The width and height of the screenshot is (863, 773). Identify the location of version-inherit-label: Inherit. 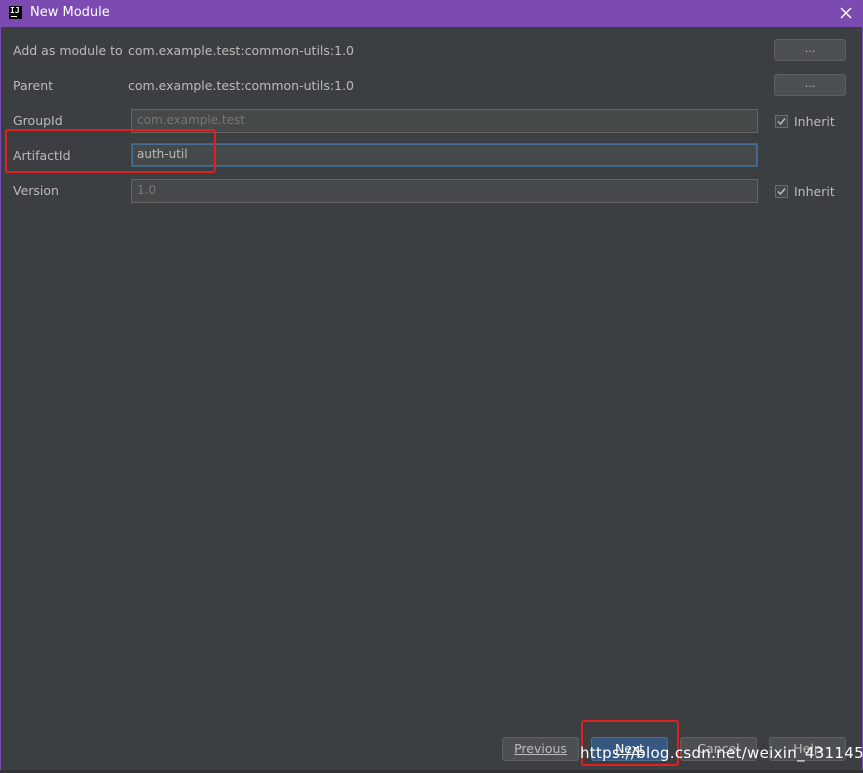
(814, 191).